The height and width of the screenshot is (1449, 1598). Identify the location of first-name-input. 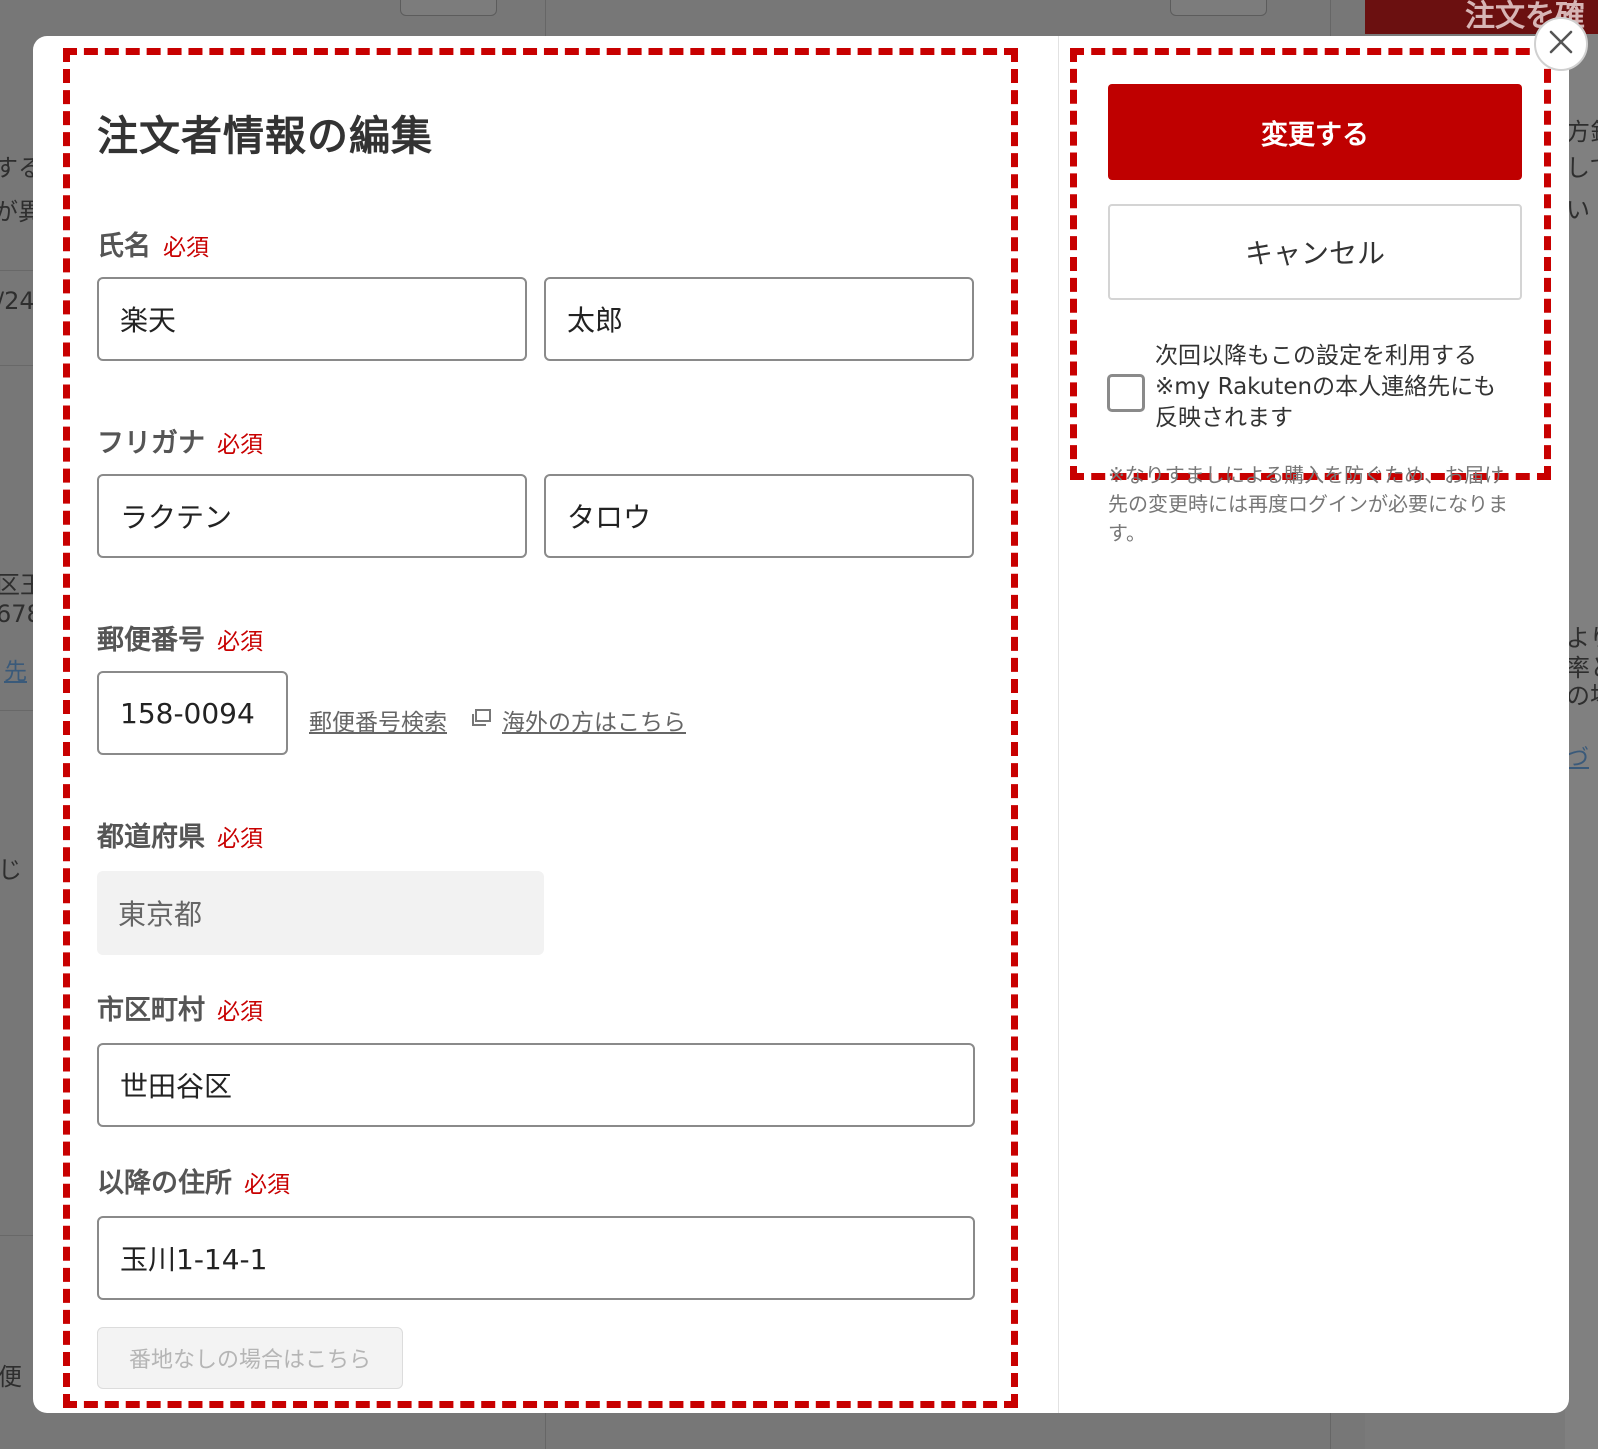
(759, 319).